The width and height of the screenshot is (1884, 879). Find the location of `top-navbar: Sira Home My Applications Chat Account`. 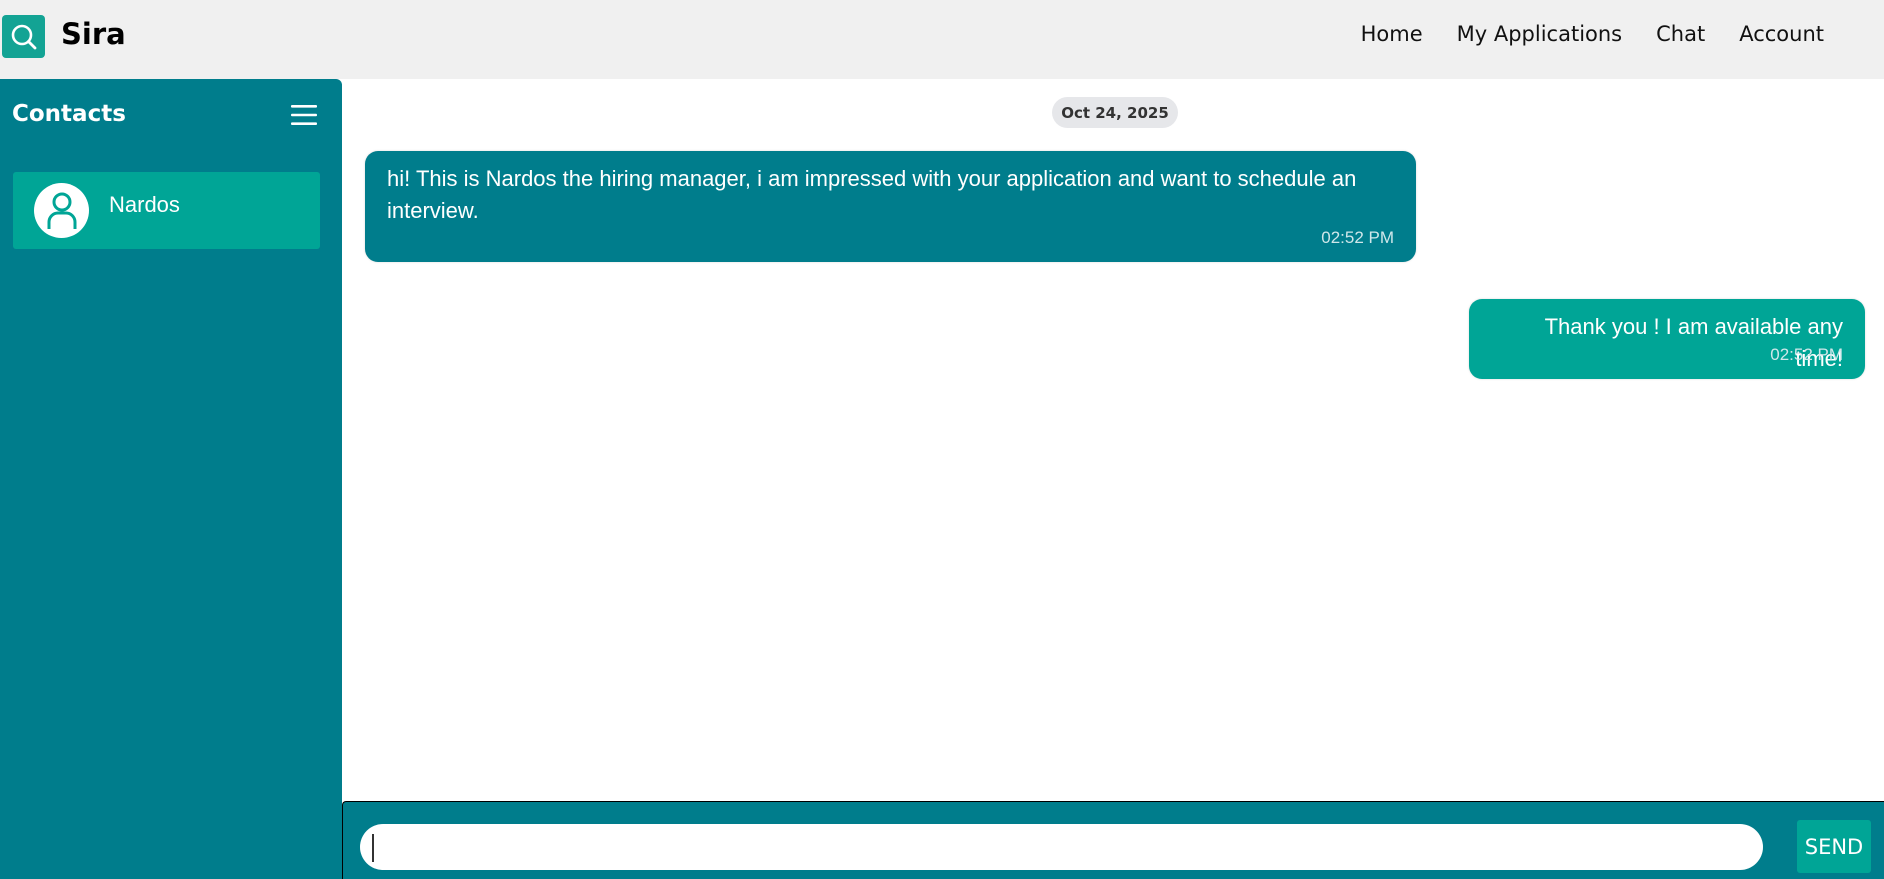

top-navbar: Sira Home My Applications Chat Account is located at coordinates (942, 39).